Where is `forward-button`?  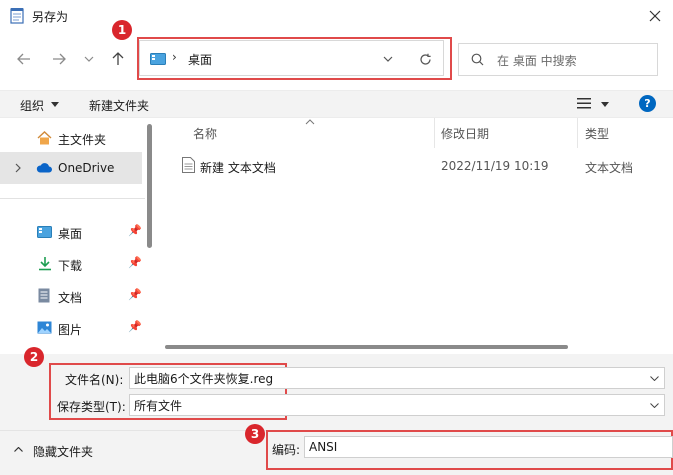
forward-button is located at coordinates (59, 59).